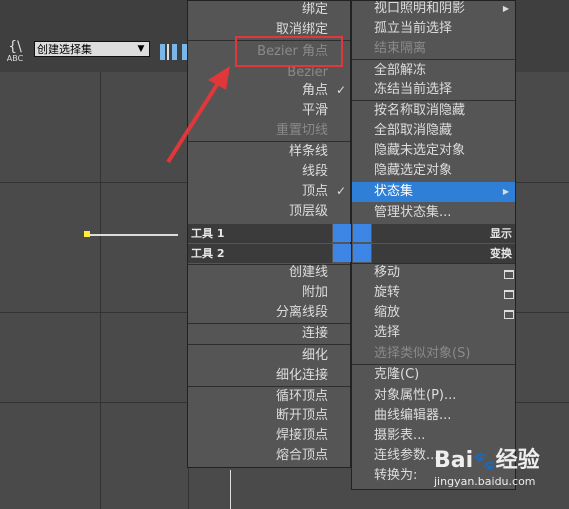  I want to click on menu-item-bind: 绑定, so click(258, 9).